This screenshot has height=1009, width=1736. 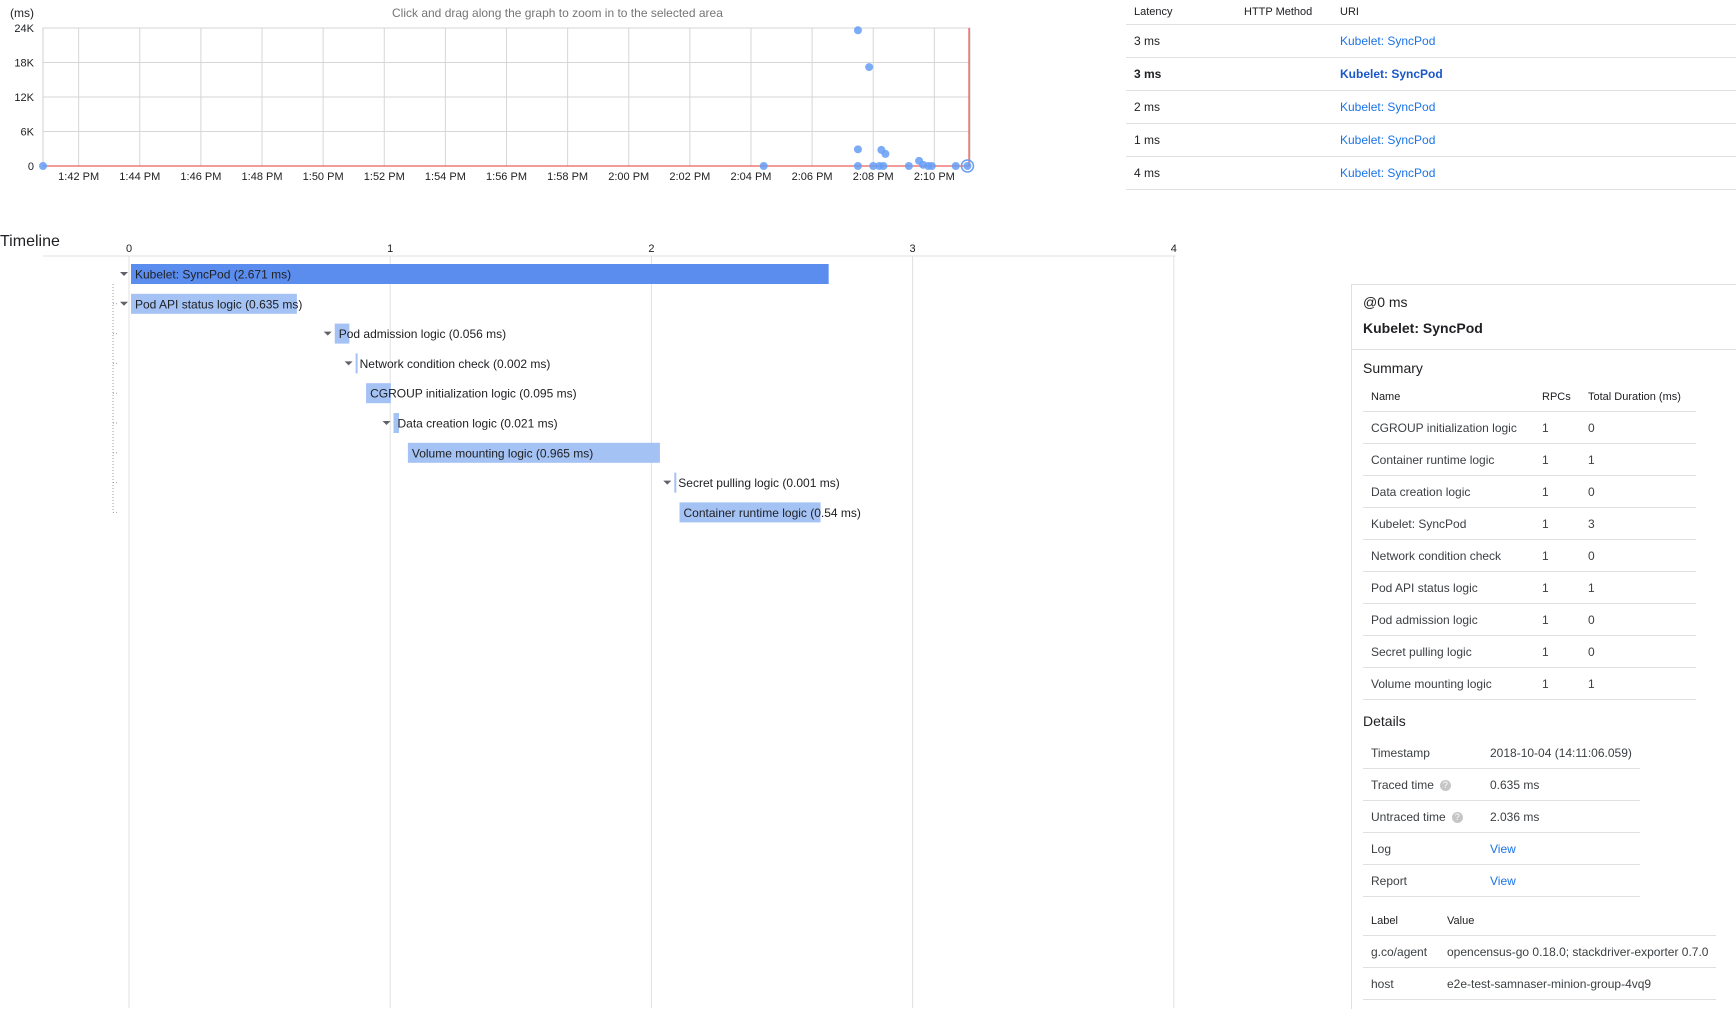 I want to click on log-view-link: View, so click(x=1561, y=848).